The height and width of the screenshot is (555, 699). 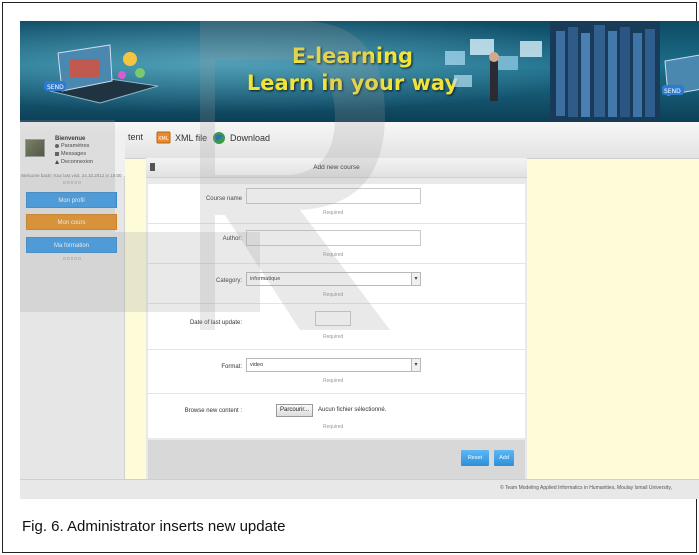 I want to click on banner-title-line1: E-learning, so click(x=352, y=56).